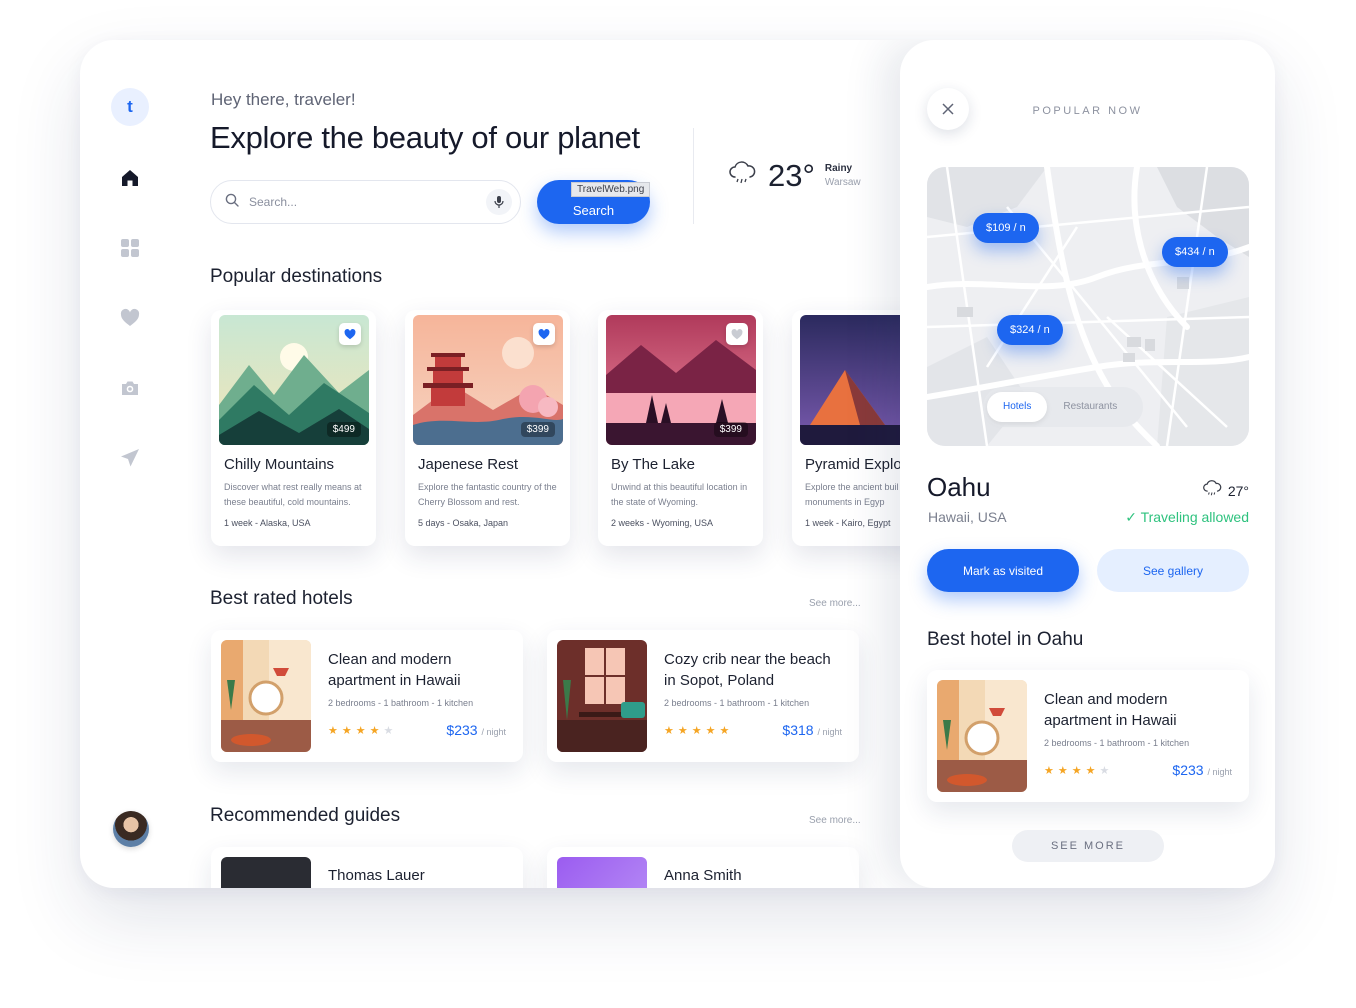 The height and width of the screenshot is (1008, 1356). I want to click on search-icon, so click(232, 202).